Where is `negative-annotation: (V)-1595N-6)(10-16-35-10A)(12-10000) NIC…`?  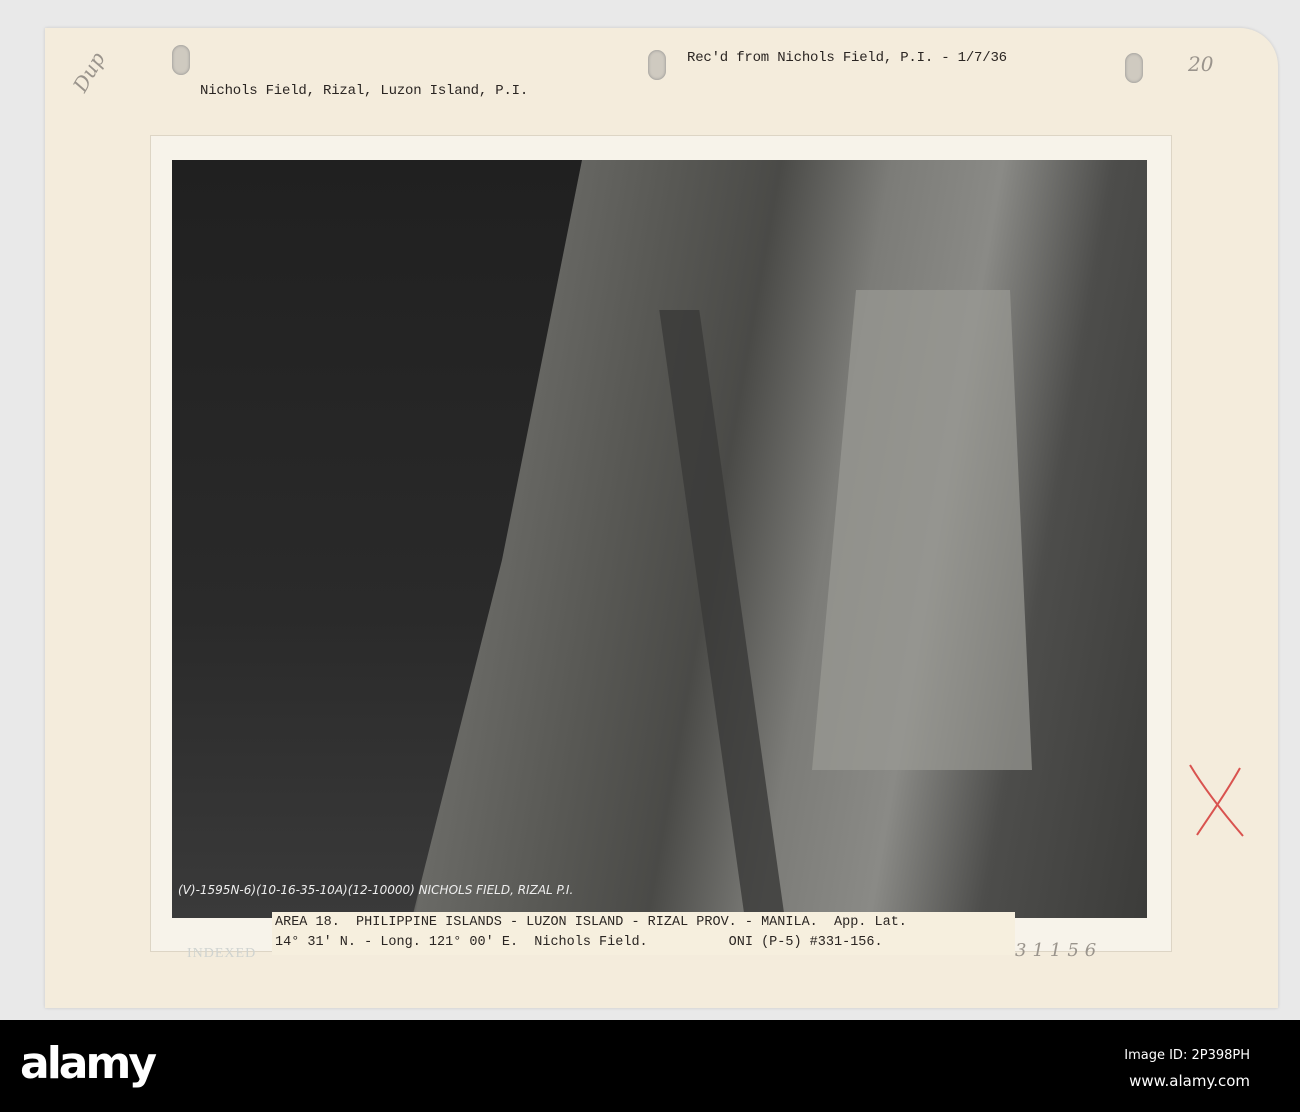 negative-annotation: (V)-1595N-6)(10-16-35-10A)(12-10000) NIC… is located at coordinates (376, 890).